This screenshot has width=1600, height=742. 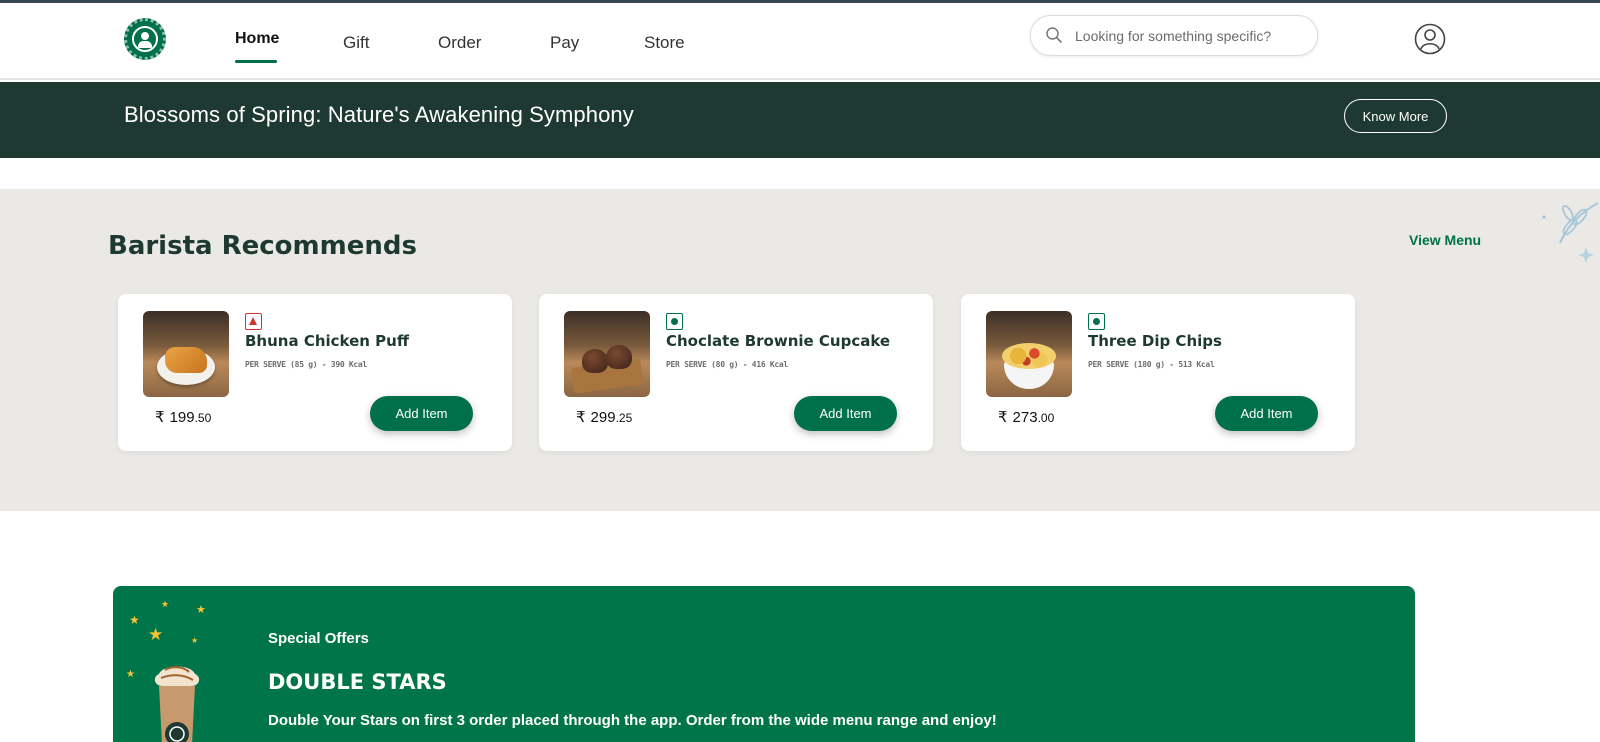 What do you see at coordinates (1570, 232) in the screenshot?
I see `leaf-sparkle-decoration` at bounding box center [1570, 232].